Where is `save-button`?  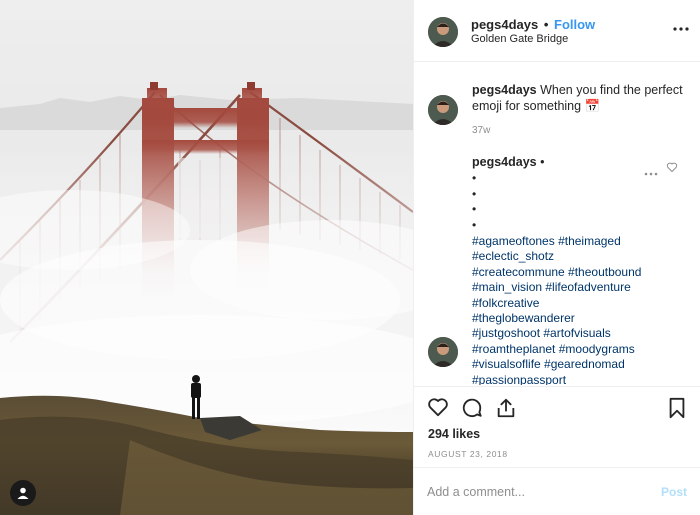
save-button is located at coordinates (677, 410).